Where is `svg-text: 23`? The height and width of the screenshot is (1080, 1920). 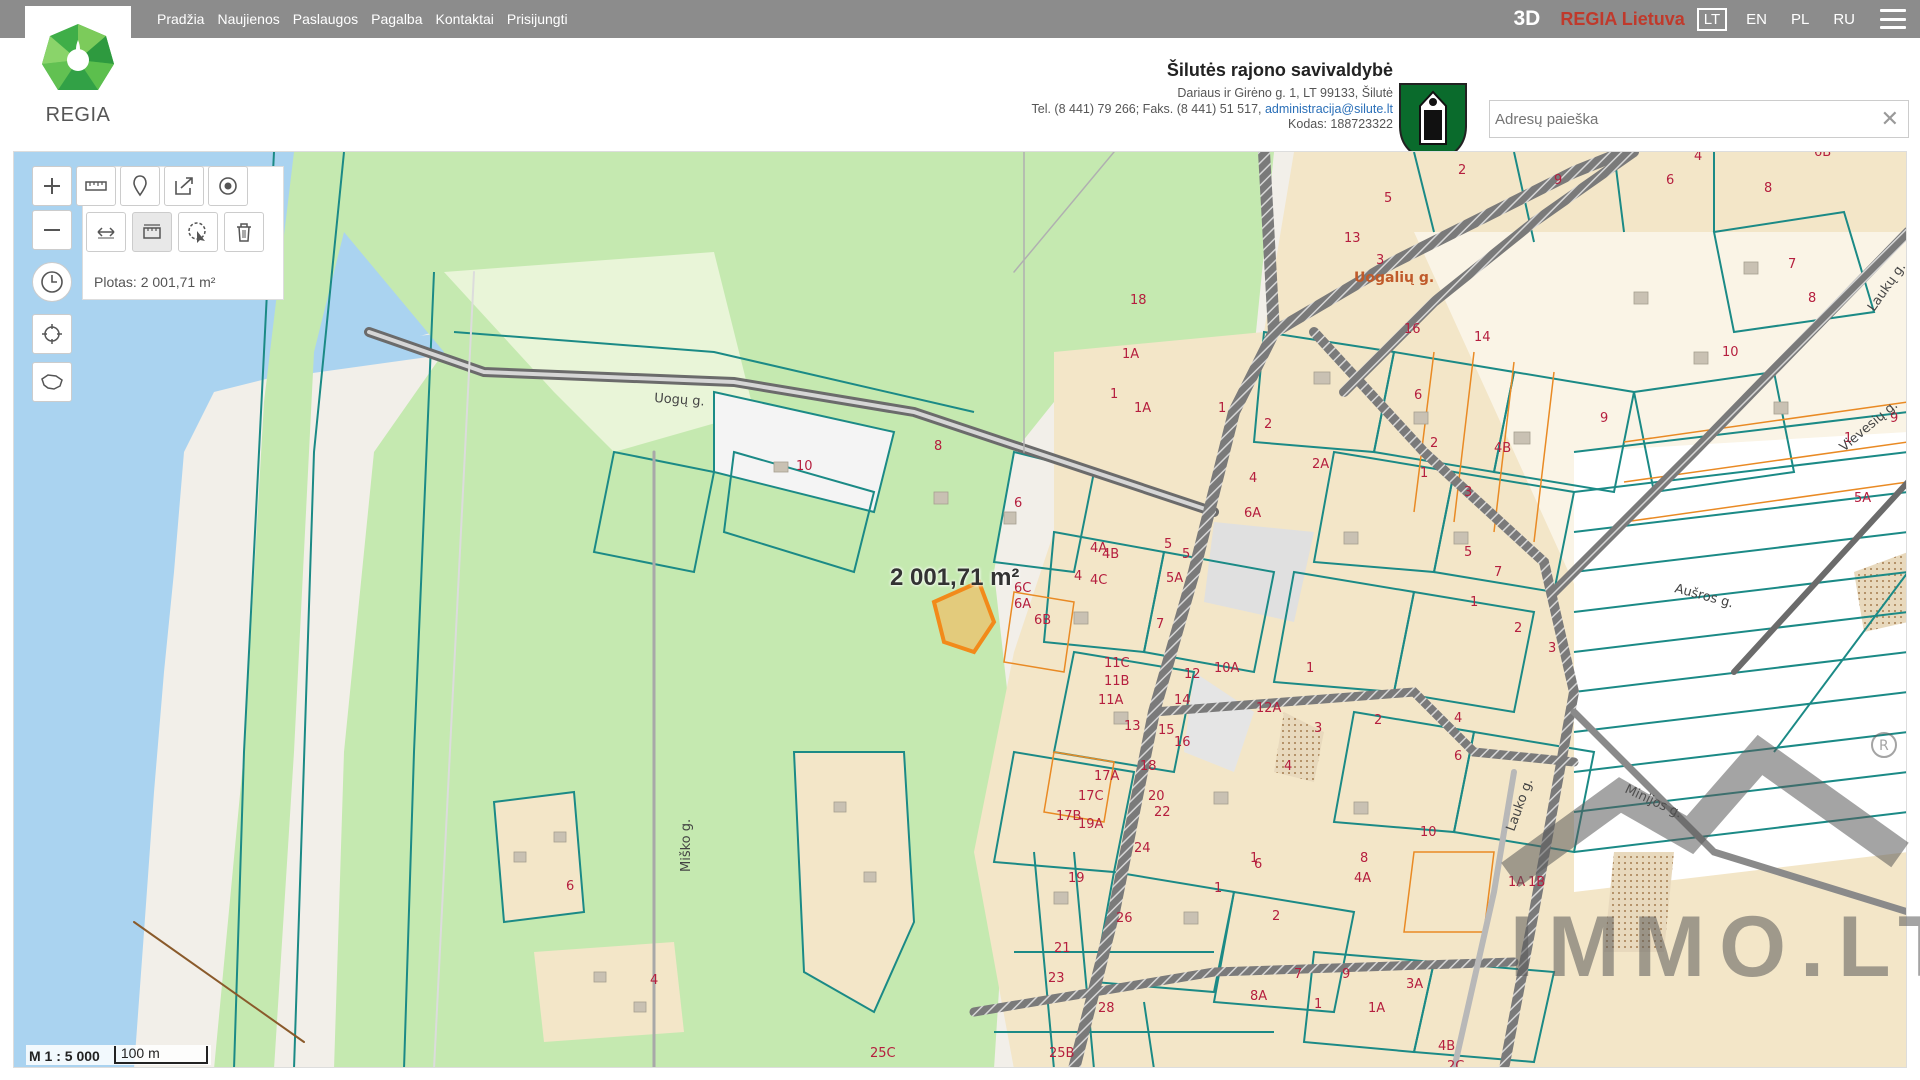 svg-text: 23 is located at coordinates (1056, 978).